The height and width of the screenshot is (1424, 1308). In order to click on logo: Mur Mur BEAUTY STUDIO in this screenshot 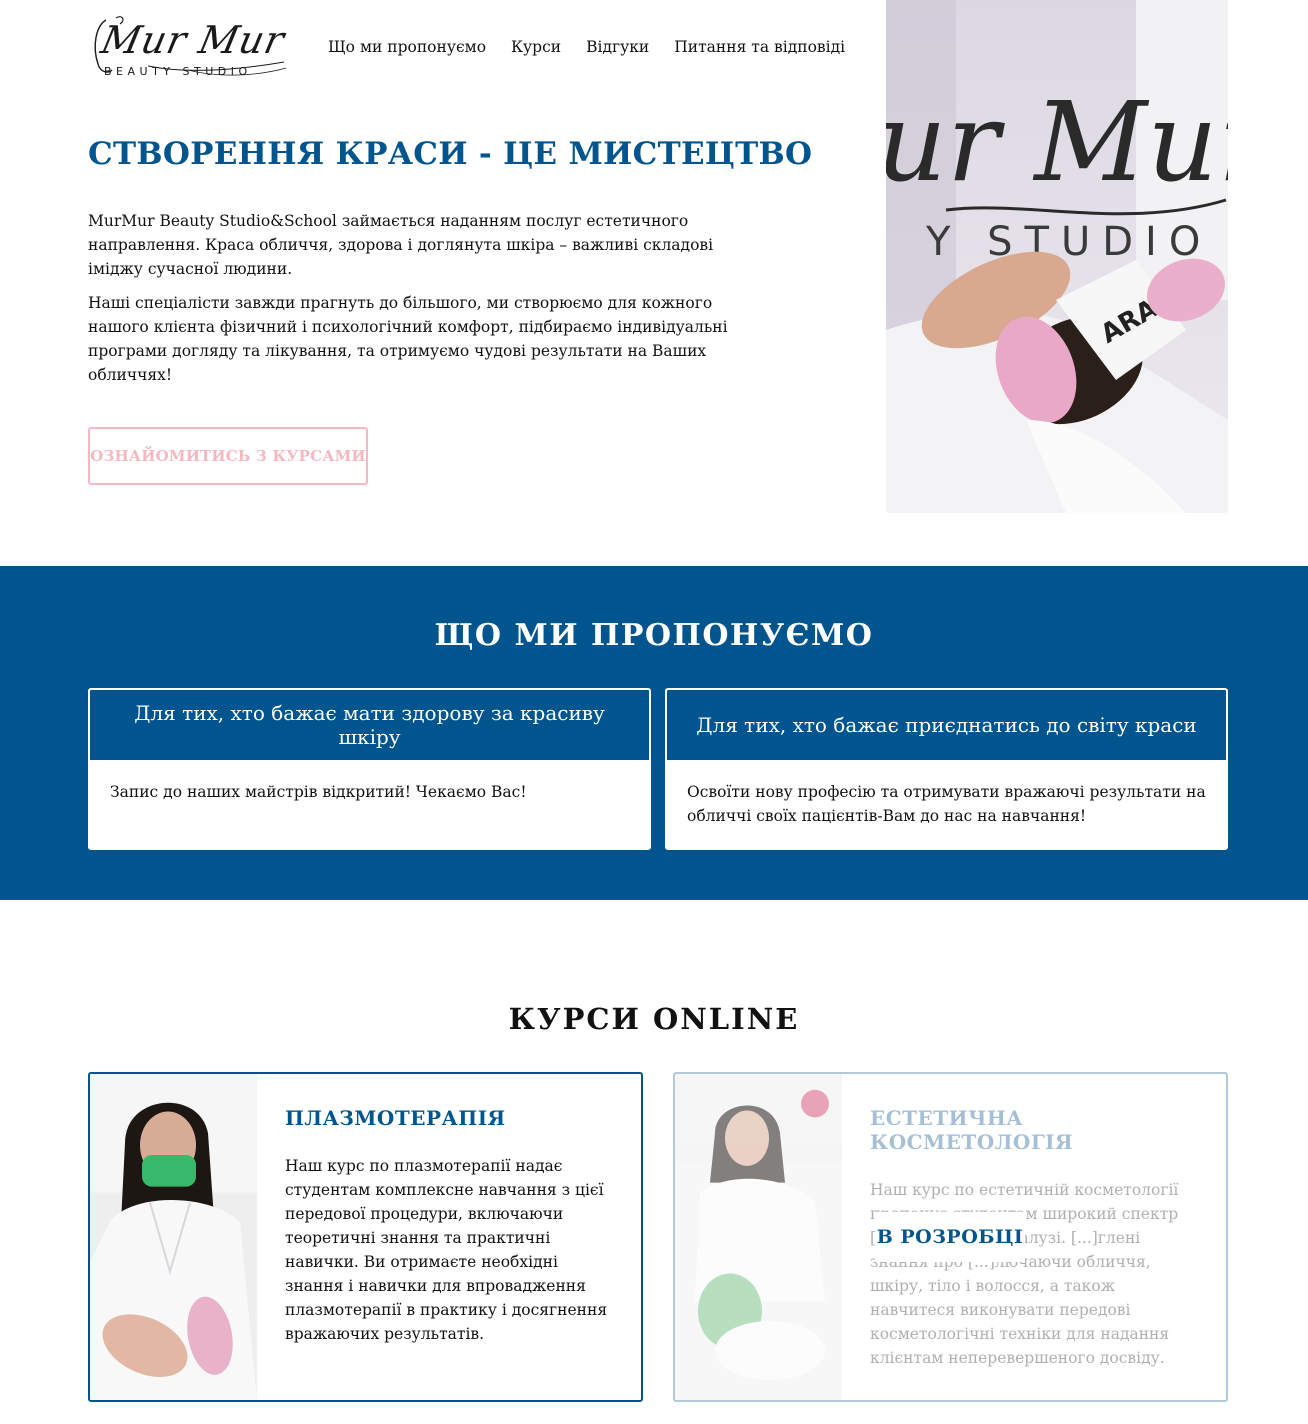, I will do `click(188, 47)`.